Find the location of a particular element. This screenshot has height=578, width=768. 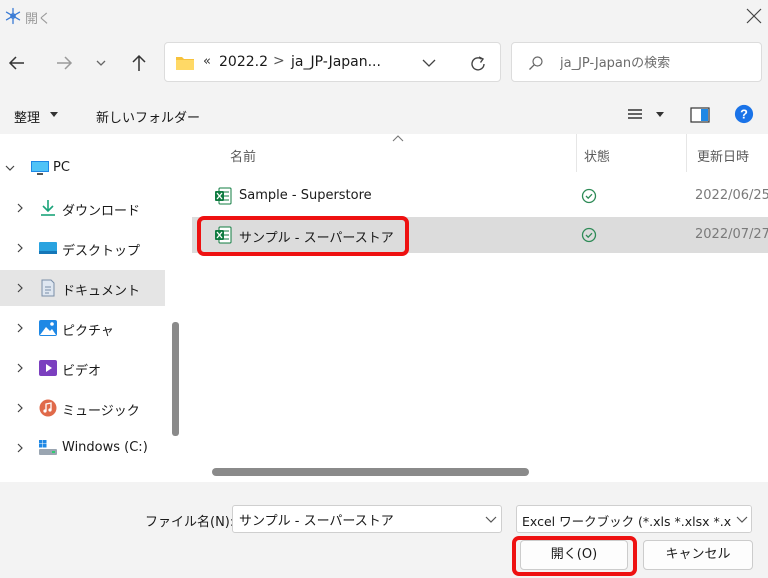

filename-input is located at coordinates (358, 519).